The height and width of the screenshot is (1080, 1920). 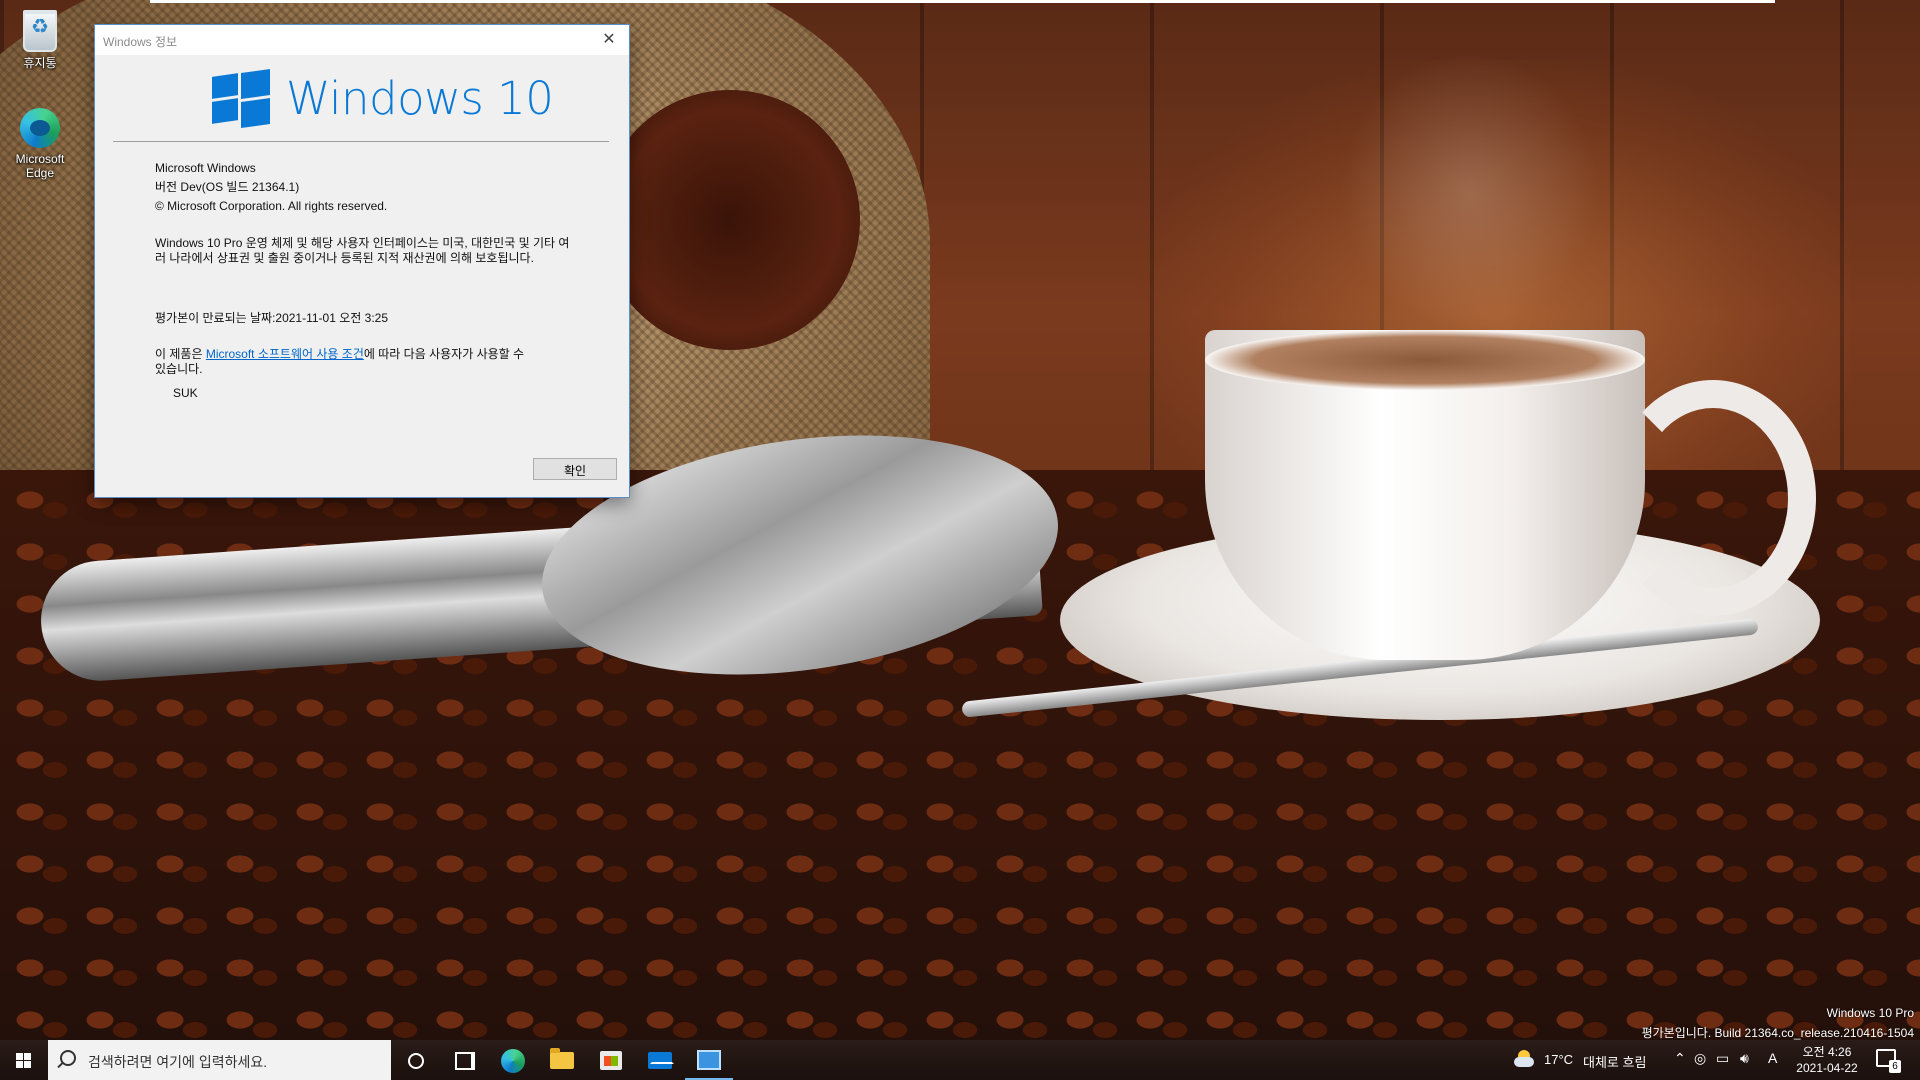 What do you see at coordinates (40, 31) in the screenshot?
I see `recycle-bin-icon` at bounding box center [40, 31].